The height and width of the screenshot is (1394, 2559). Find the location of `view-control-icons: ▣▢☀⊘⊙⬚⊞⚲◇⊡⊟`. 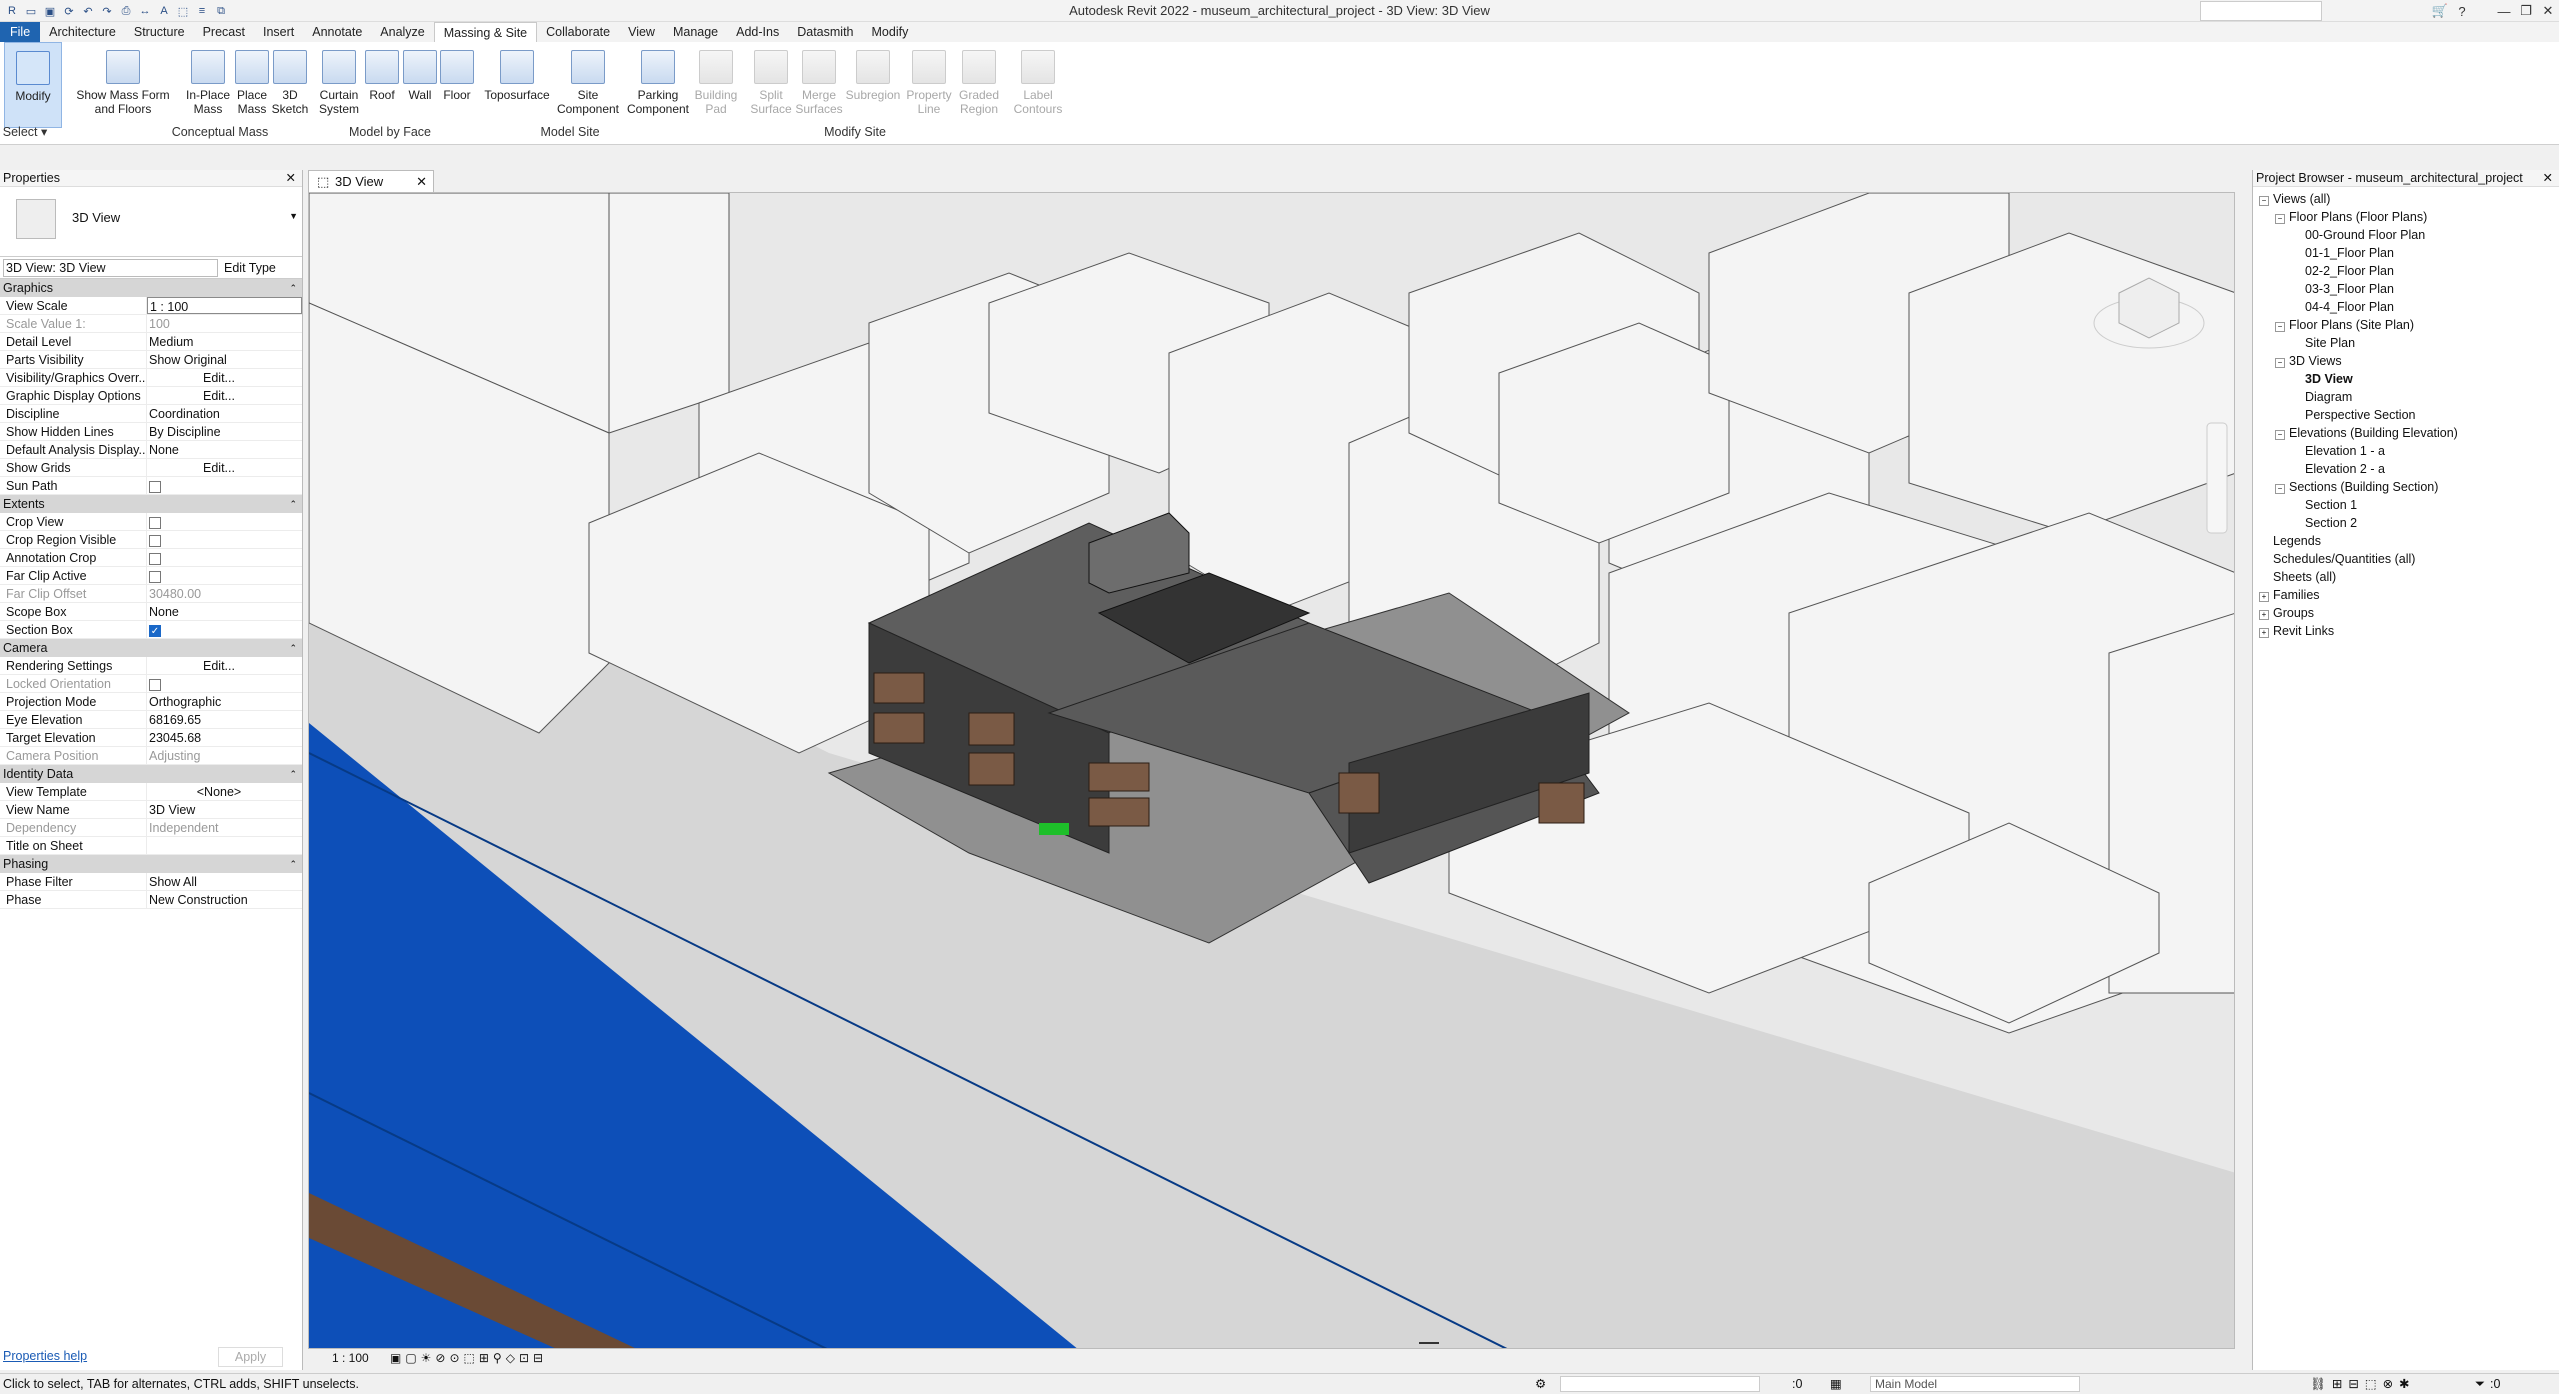

view-control-icons: ▣▢☀⊘⊙⬚⊞⚲◇⊡⊟ is located at coordinates (468, 1358).